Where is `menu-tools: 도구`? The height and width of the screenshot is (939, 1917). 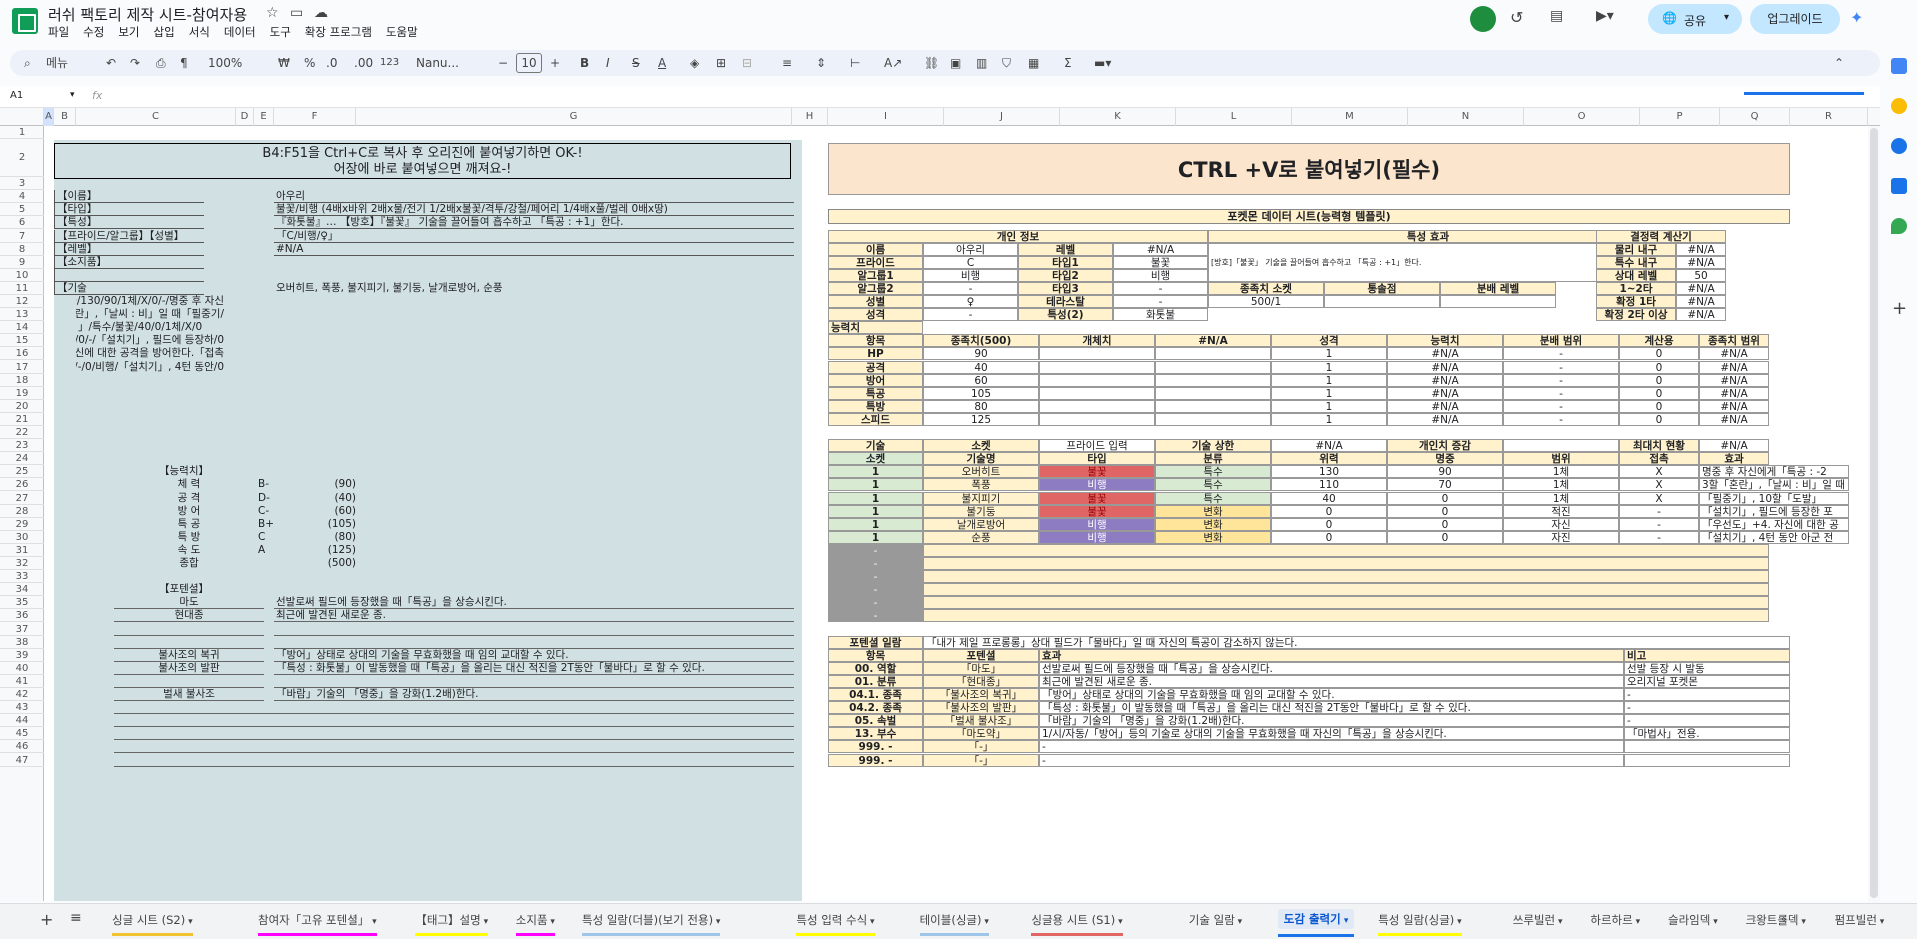
menu-tools: 도구 is located at coordinates (280, 32).